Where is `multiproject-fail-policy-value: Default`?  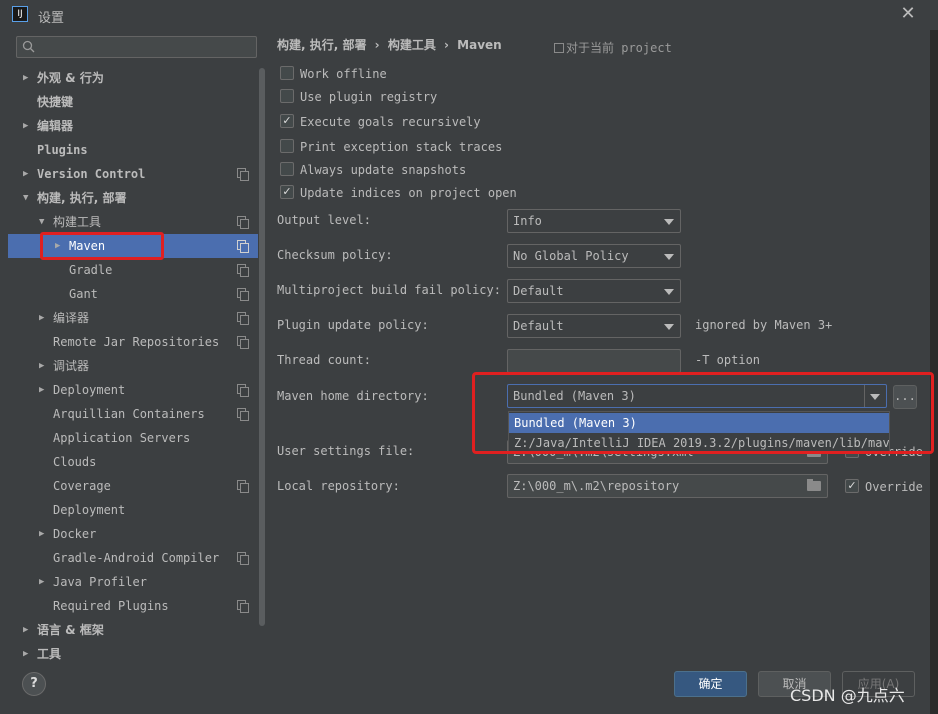
multiproject-fail-policy-value: Default is located at coordinates (538, 291).